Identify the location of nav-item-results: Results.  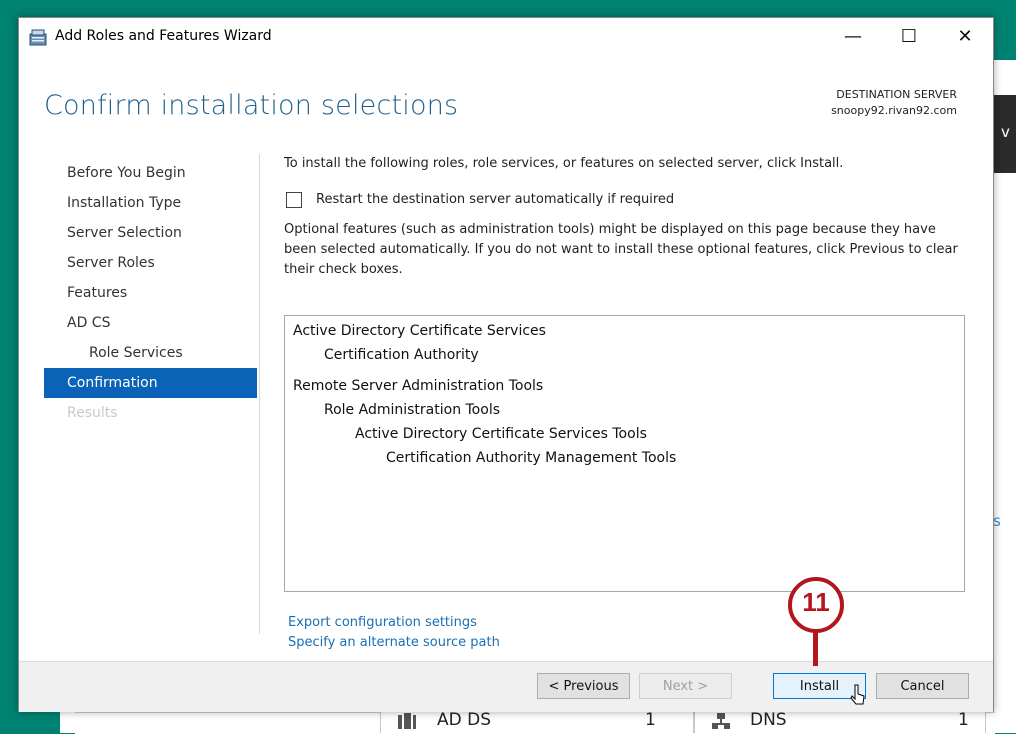
(92, 413).